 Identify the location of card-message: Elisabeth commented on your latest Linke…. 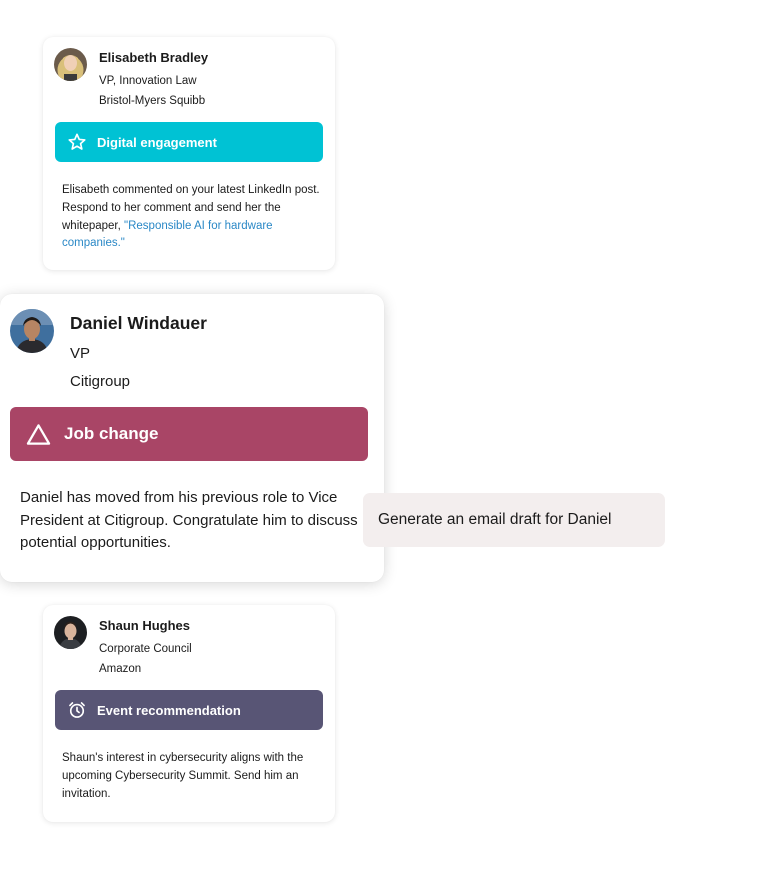
(193, 217).